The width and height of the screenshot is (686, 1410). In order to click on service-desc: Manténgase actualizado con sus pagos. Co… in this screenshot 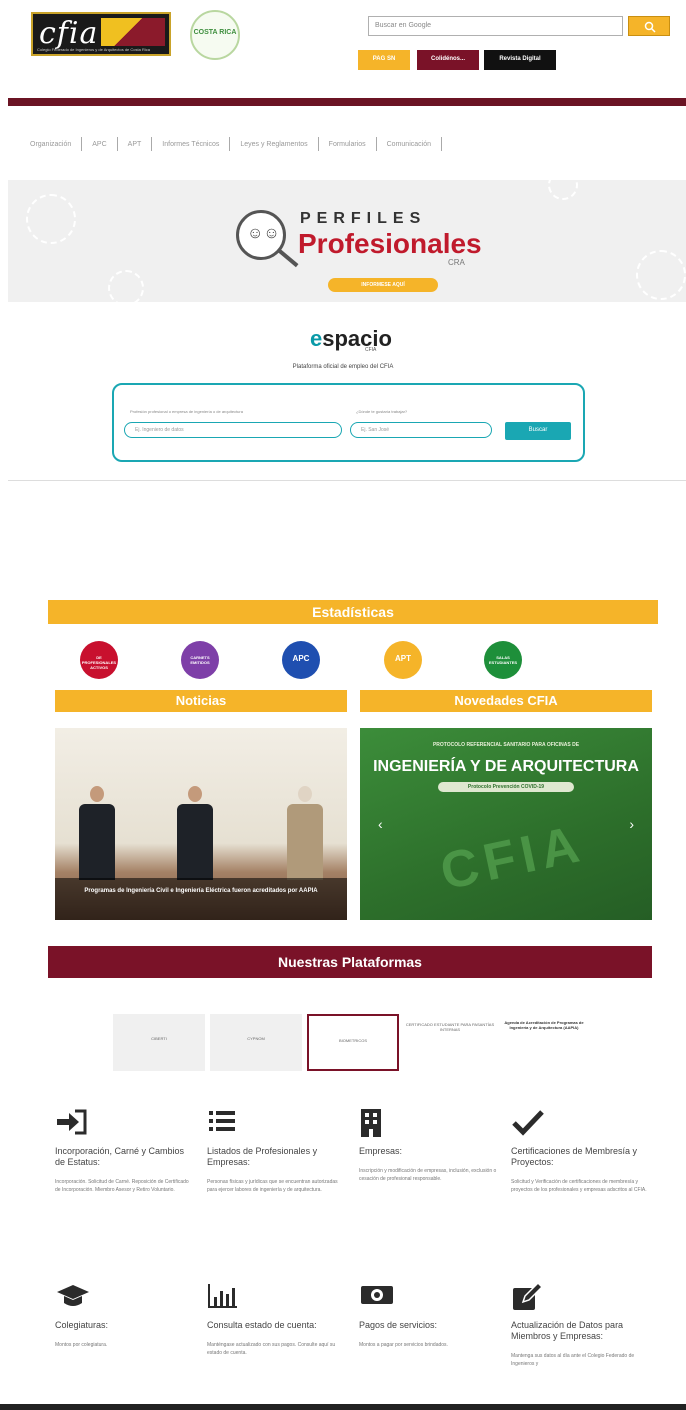, I will do `click(271, 1349)`.